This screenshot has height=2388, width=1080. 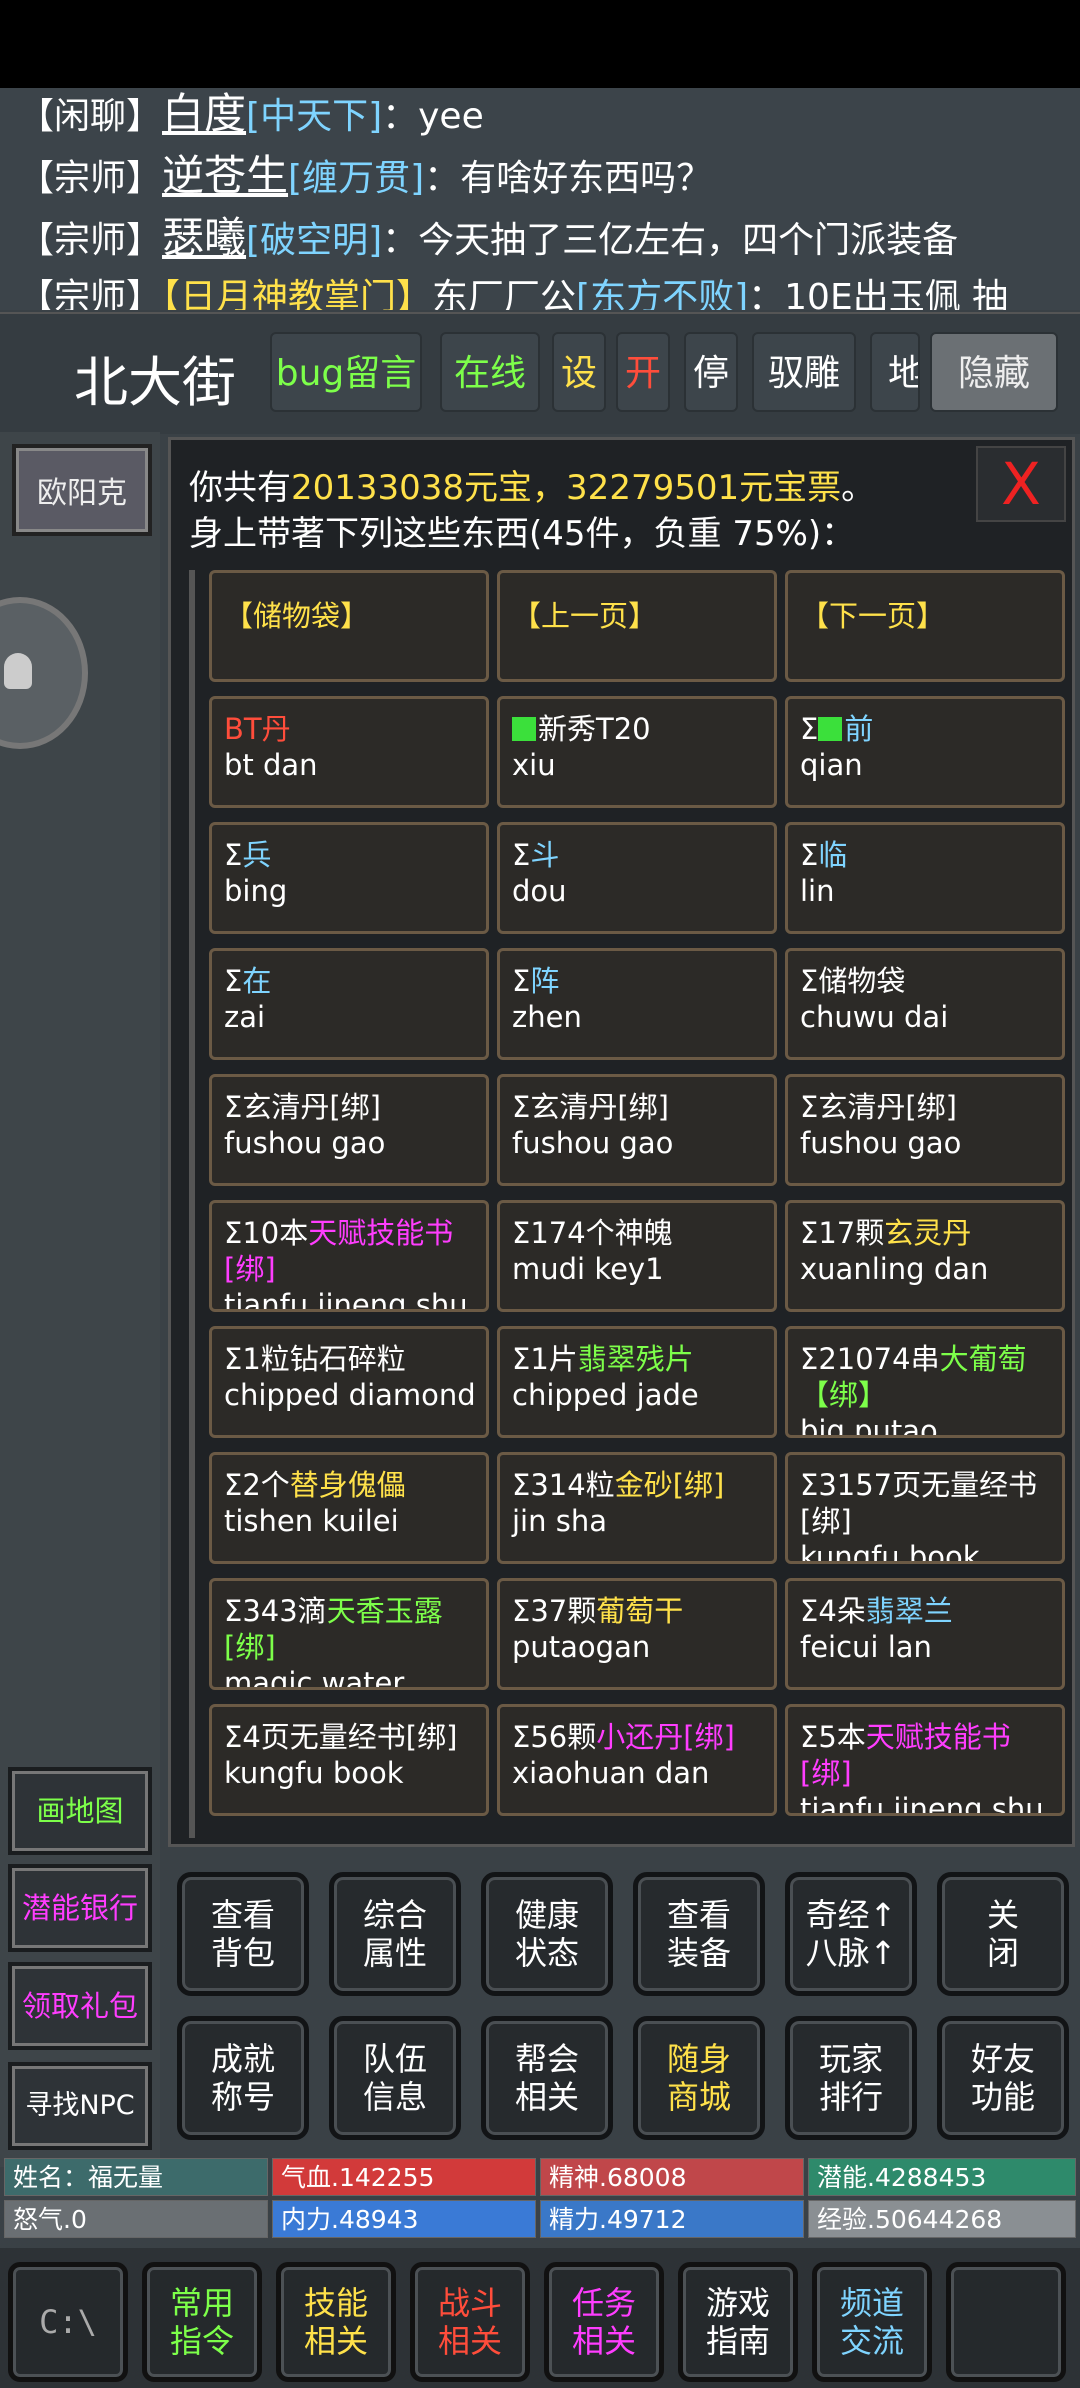 I want to click on inventory-item: Σ4朵翡翠兰 feicui lan, so click(x=925, y=1634).